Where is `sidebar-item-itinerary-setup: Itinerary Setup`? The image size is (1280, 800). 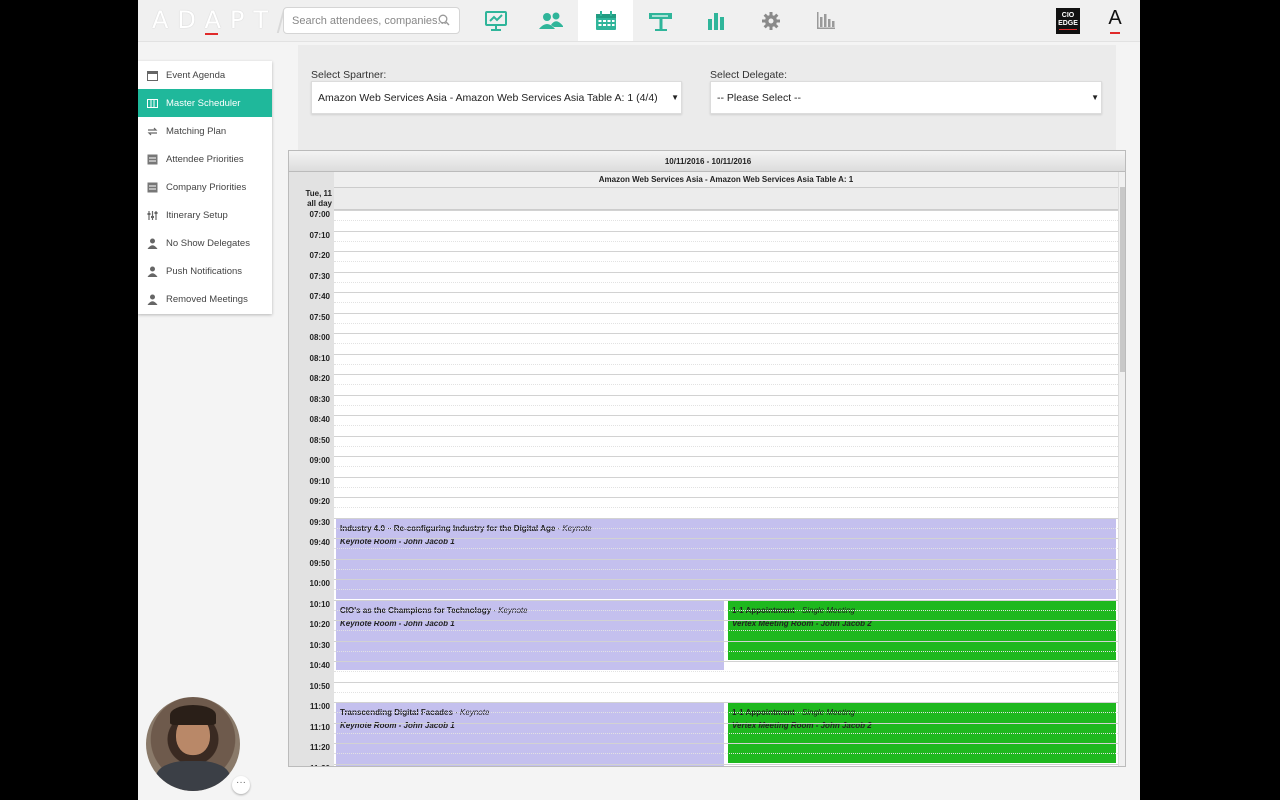 sidebar-item-itinerary-setup: Itinerary Setup is located at coordinates (205, 215).